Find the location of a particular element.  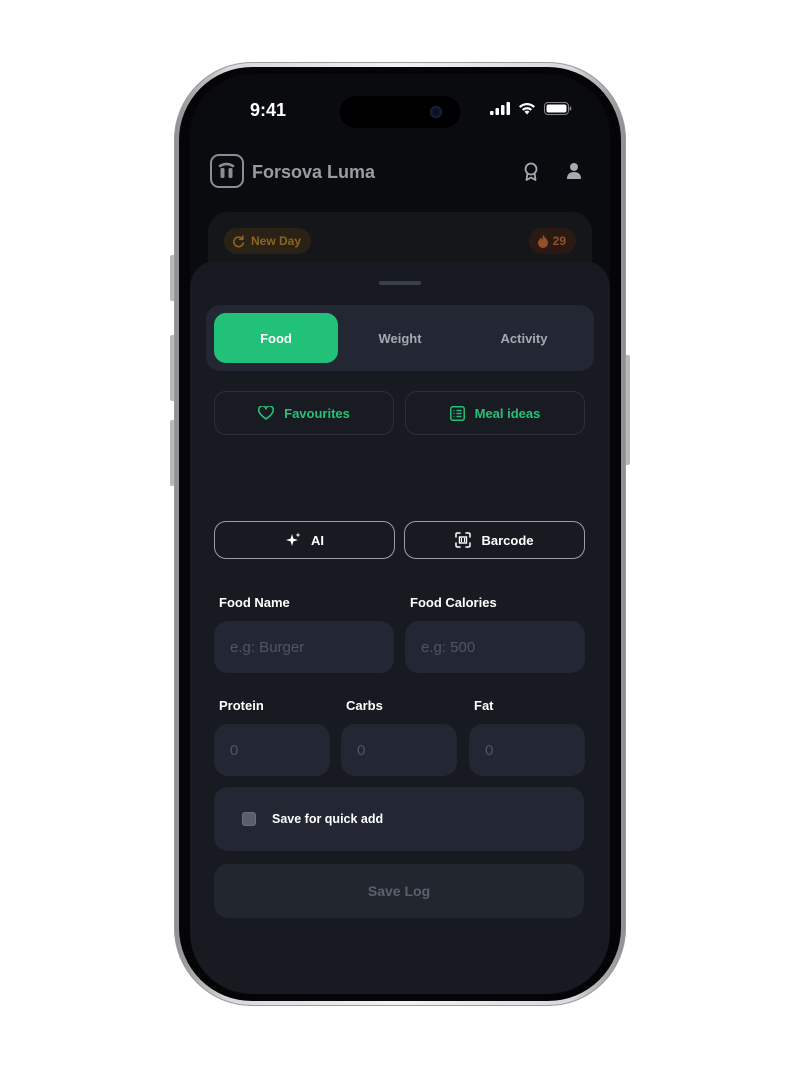

meal-ideas-button: Meal ideas is located at coordinates (495, 413).